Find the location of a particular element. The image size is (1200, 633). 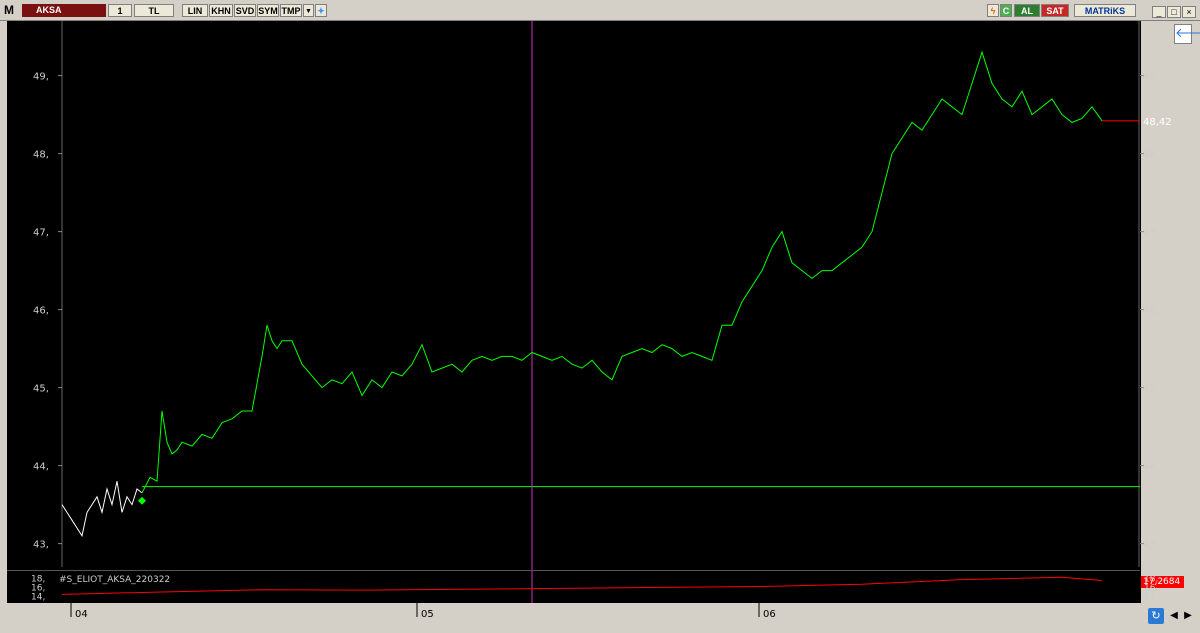

left-axis-tick-label: 49, is located at coordinates (41, 77).